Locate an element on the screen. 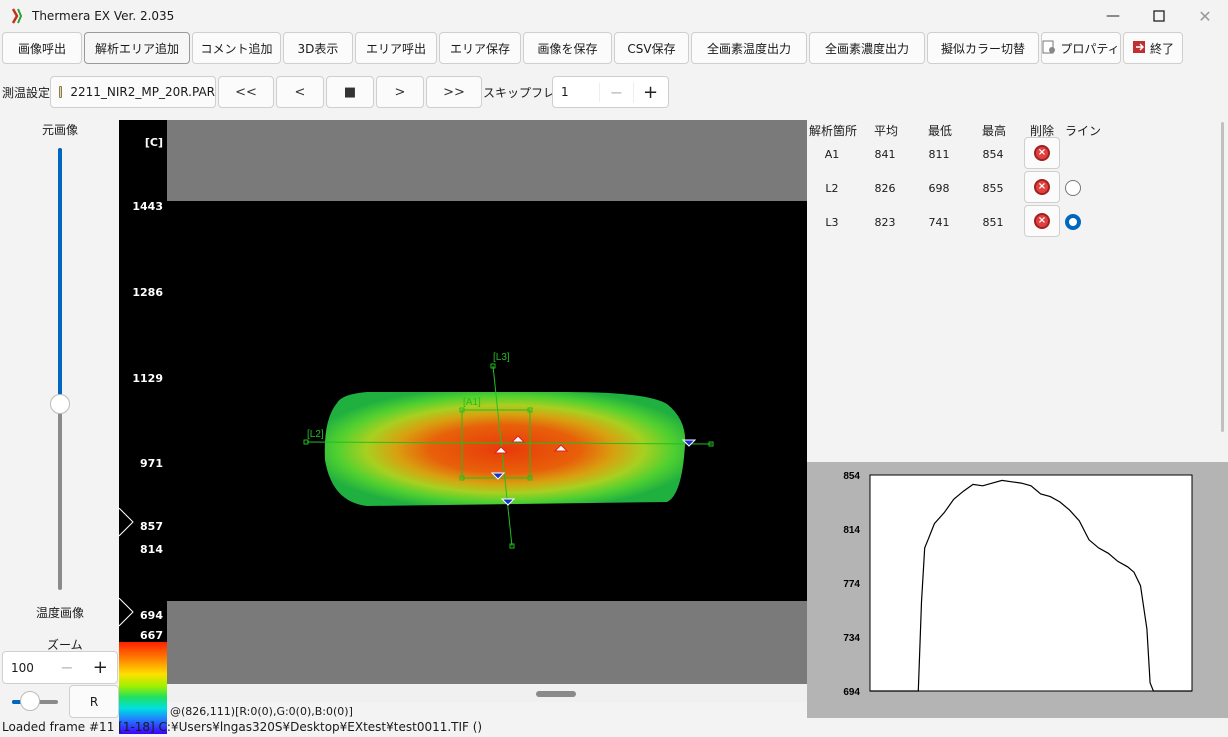 The height and width of the screenshot is (737, 1228). thermal-overlay: [L2] [L3] [A1] is located at coordinates (508, 450).